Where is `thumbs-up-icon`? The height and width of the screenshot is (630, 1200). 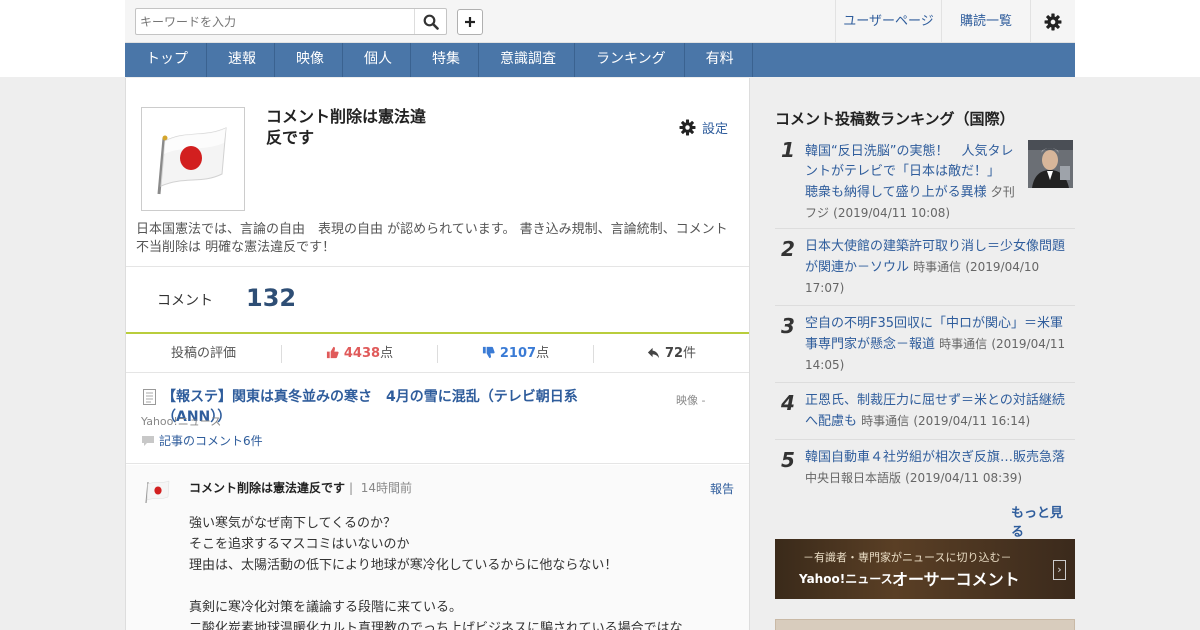 thumbs-up-icon is located at coordinates (332, 352).